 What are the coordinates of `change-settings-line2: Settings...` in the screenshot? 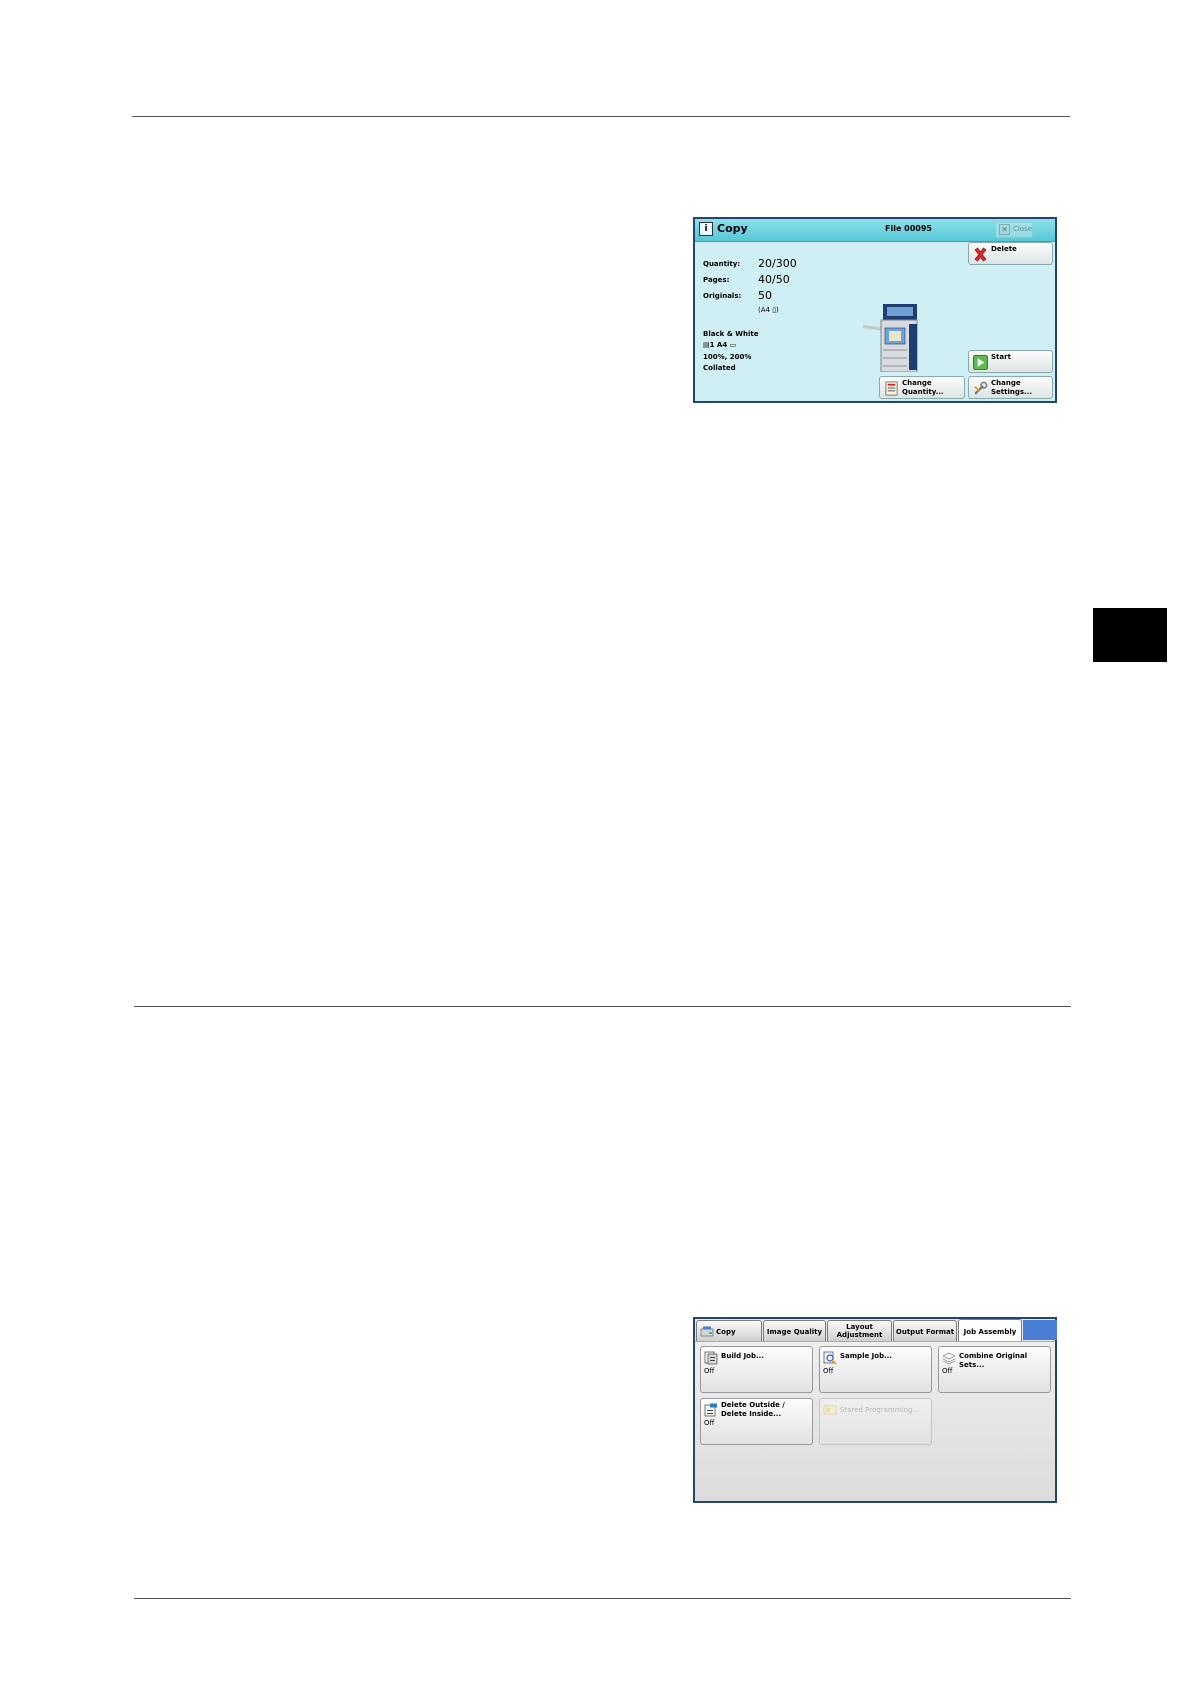 It's located at (1012, 392).